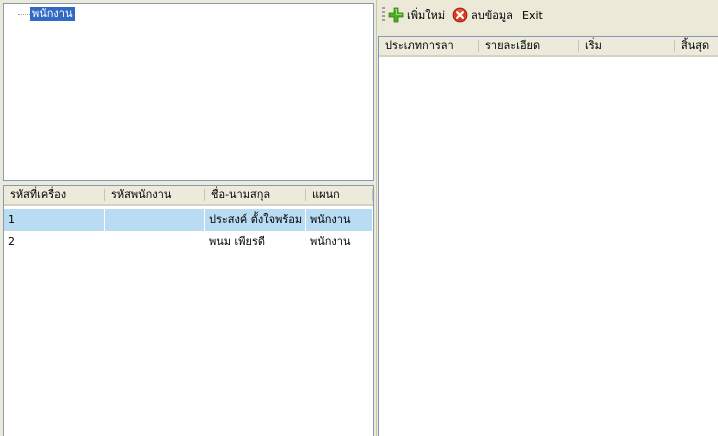  What do you see at coordinates (54, 220) in the screenshot?
I see `cell-machine-id: 1` at bounding box center [54, 220].